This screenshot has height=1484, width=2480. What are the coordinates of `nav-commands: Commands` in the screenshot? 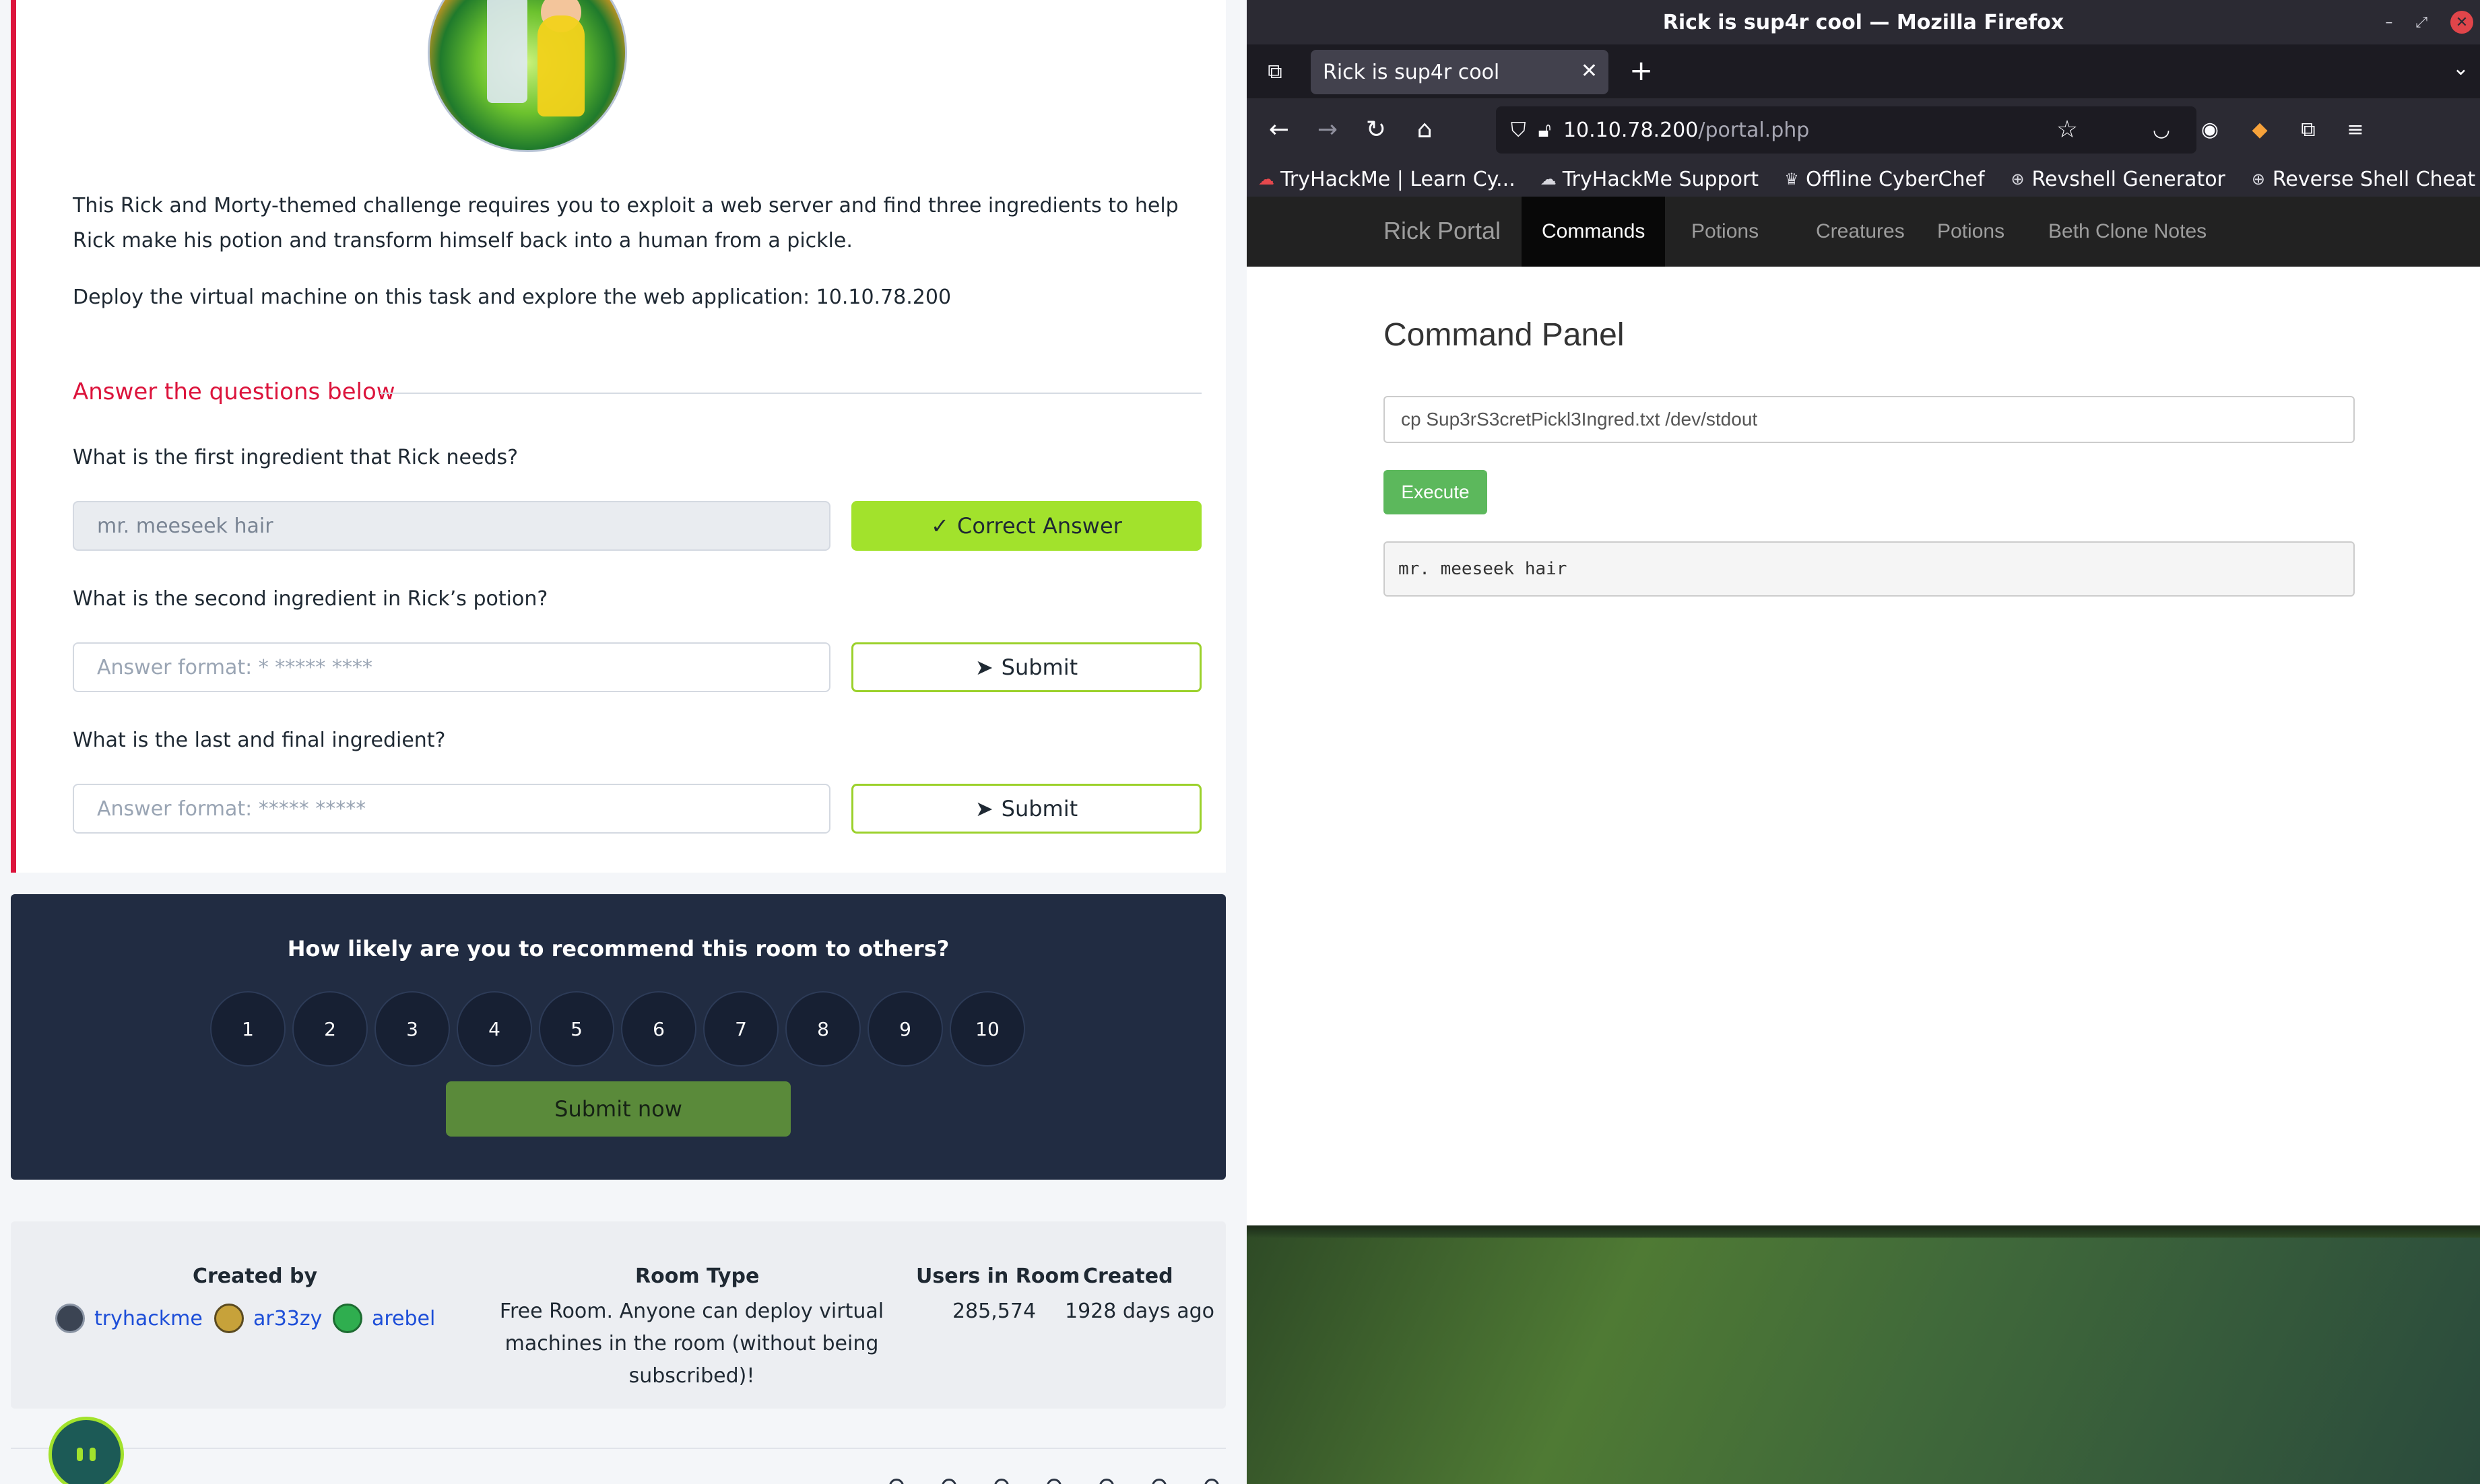 It's located at (1594, 232).